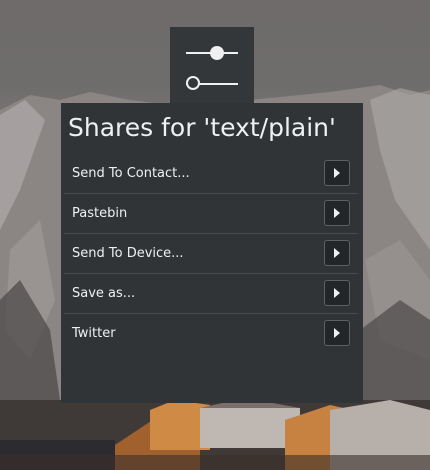 The width and height of the screenshot is (430, 470). What do you see at coordinates (212, 65) in the screenshot?
I see `configure-button` at bounding box center [212, 65].